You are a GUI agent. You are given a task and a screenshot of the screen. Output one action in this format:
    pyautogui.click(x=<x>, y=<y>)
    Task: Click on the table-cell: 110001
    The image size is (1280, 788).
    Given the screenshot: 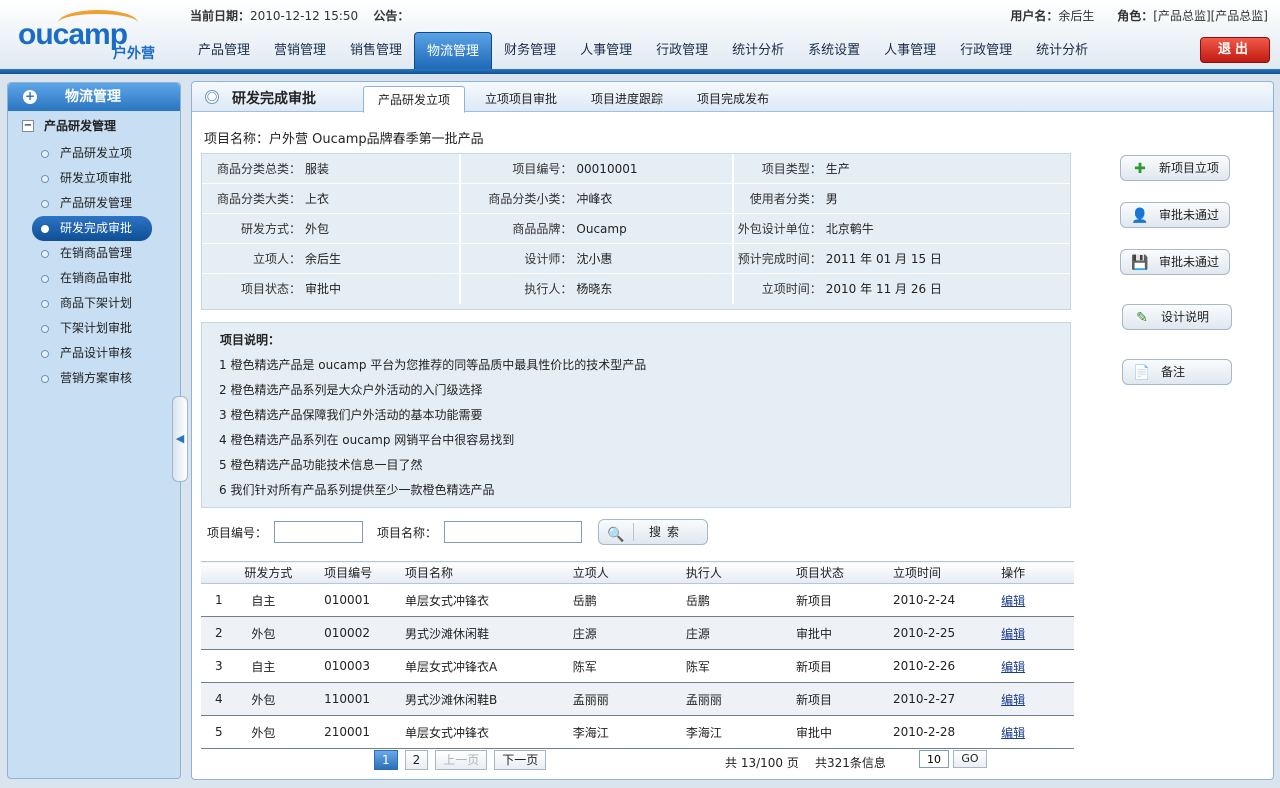 What is the action you would take?
    pyautogui.click(x=354, y=699)
    